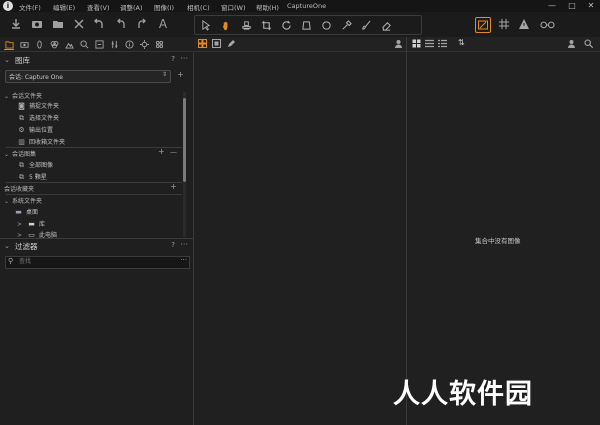 The image size is (600, 425). What do you see at coordinates (266, 25) in the screenshot?
I see `crop-cursor-icon` at bounding box center [266, 25].